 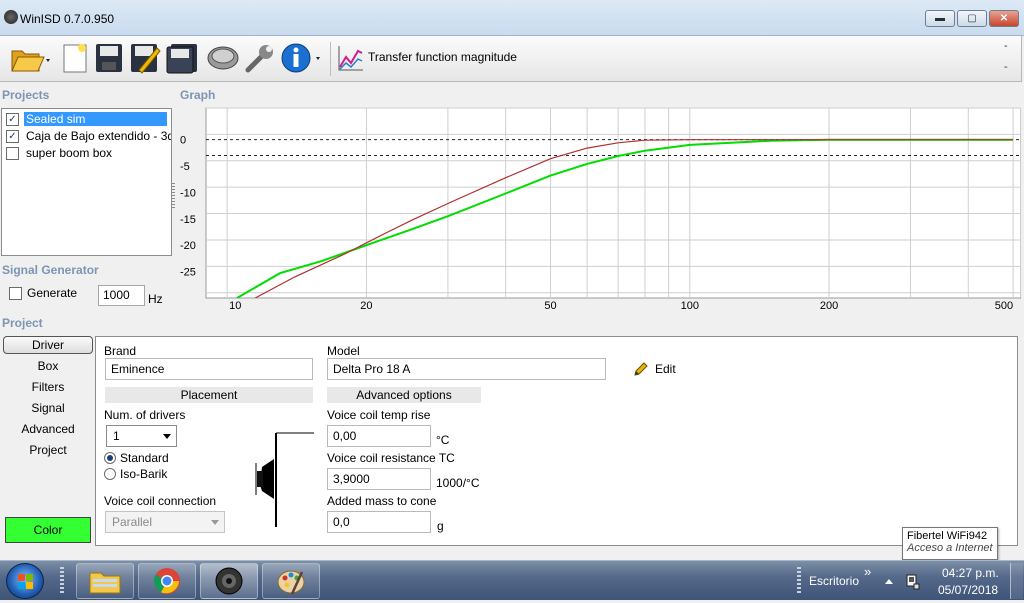 What do you see at coordinates (404, 395) in the screenshot?
I see `advanced-options-header: Advanced options` at bounding box center [404, 395].